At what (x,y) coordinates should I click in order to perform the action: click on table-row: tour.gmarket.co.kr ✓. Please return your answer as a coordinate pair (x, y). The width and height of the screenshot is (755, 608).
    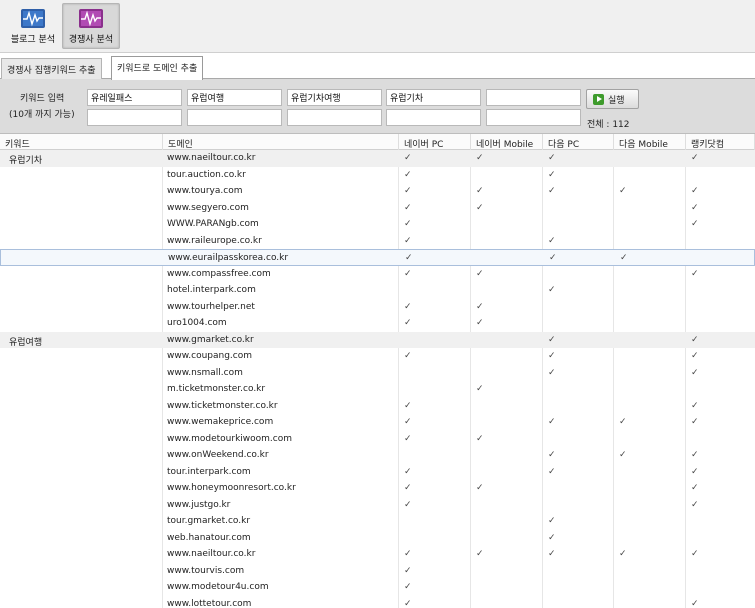
    Looking at the image, I should click on (377, 521).